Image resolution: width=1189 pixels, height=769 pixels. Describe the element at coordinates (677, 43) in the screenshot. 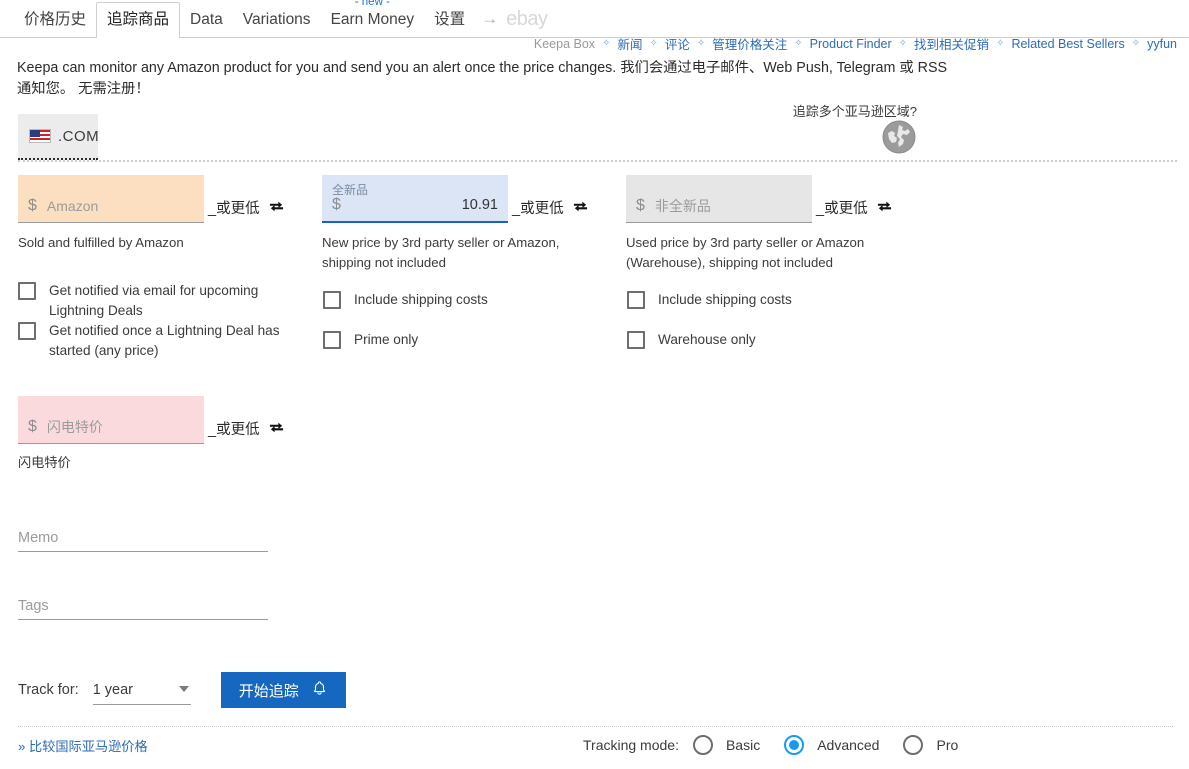

I see `link-reviews: 评论` at that location.